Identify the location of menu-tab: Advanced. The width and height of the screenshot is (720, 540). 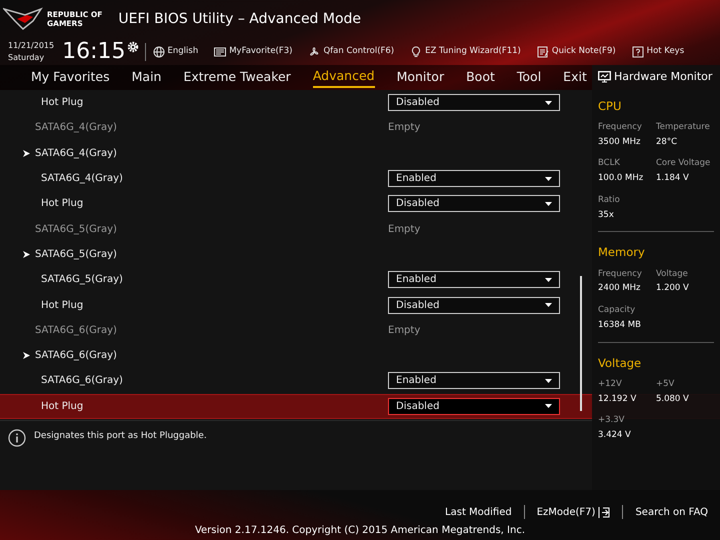
(343, 78).